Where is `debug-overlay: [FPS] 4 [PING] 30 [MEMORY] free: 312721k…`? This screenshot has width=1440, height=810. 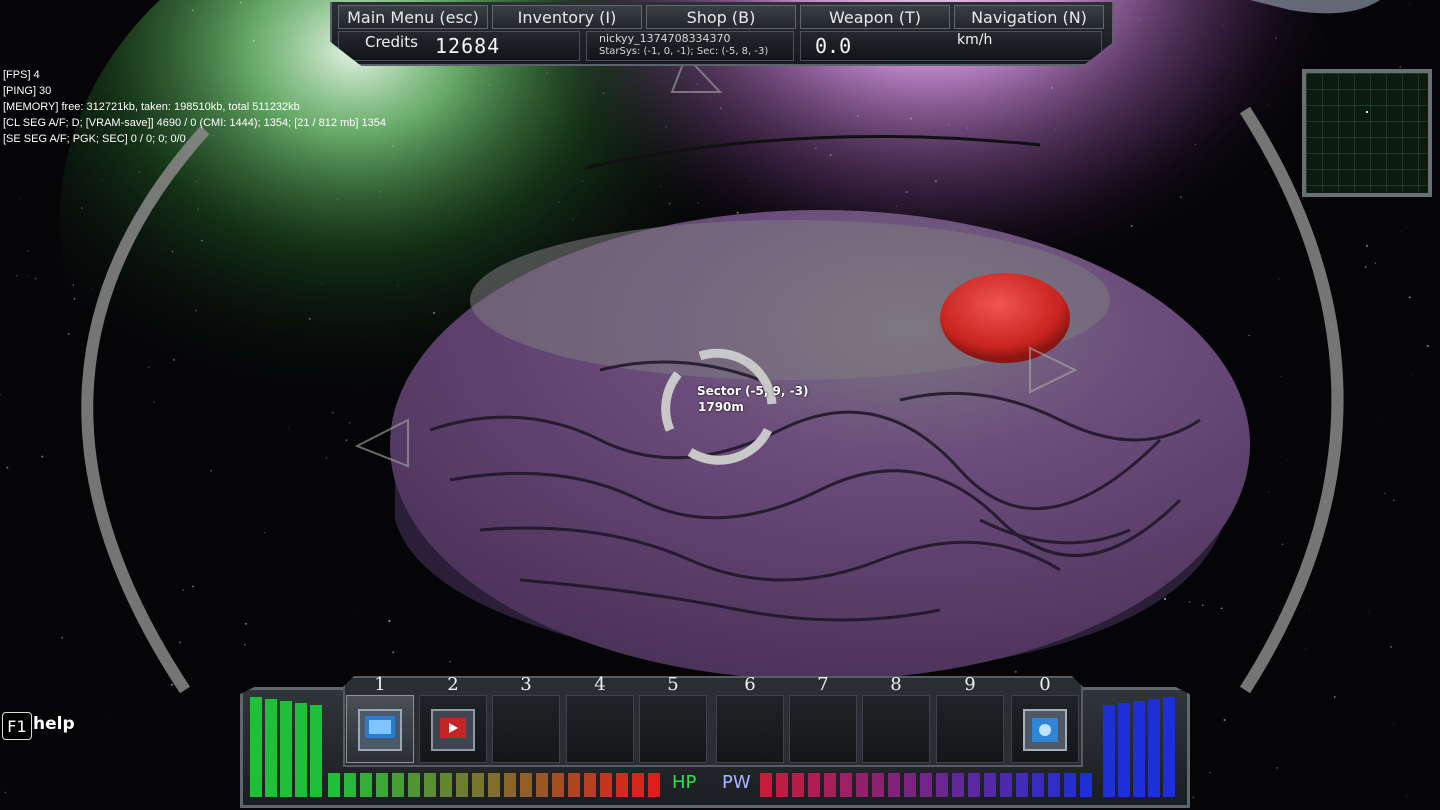
debug-overlay: [FPS] 4 [PING] 30 [MEMORY] free: 312721k… is located at coordinates (194, 107).